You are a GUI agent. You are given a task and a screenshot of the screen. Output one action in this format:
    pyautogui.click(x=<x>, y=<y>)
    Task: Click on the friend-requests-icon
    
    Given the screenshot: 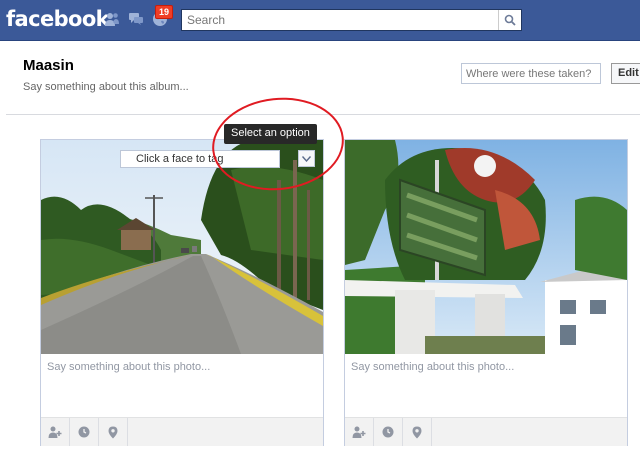 What is the action you would take?
    pyautogui.click(x=112, y=19)
    